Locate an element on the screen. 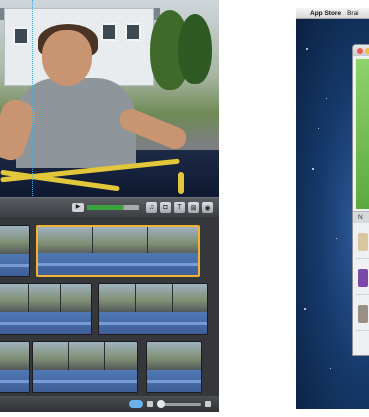 Image resolution: width=369 pixels, height=417 pixels. person-torso is located at coordinates (76, 123).